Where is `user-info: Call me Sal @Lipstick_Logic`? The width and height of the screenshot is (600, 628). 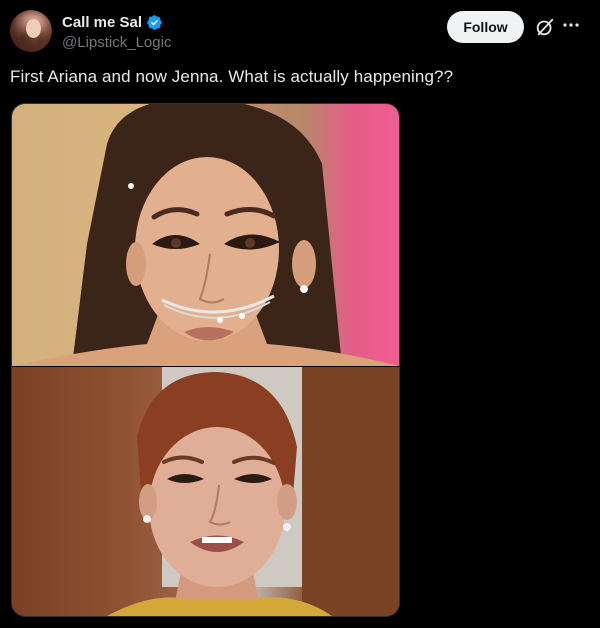
user-info: Call me Sal @Lipstick_Logic is located at coordinates (116, 32).